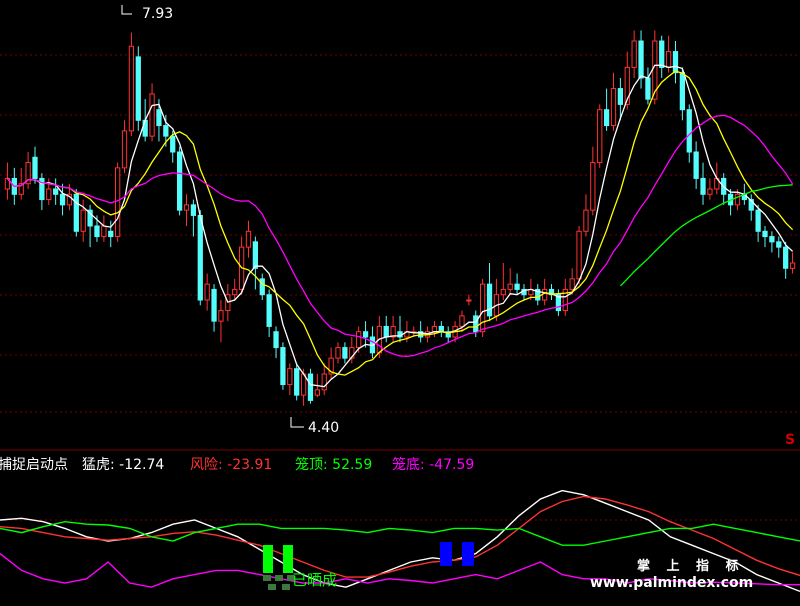 The image size is (800, 606). What do you see at coordinates (123, 465) in the screenshot?
I see `legend-menghu: 猛虎: -12.74` at bounding box center [123, 465].